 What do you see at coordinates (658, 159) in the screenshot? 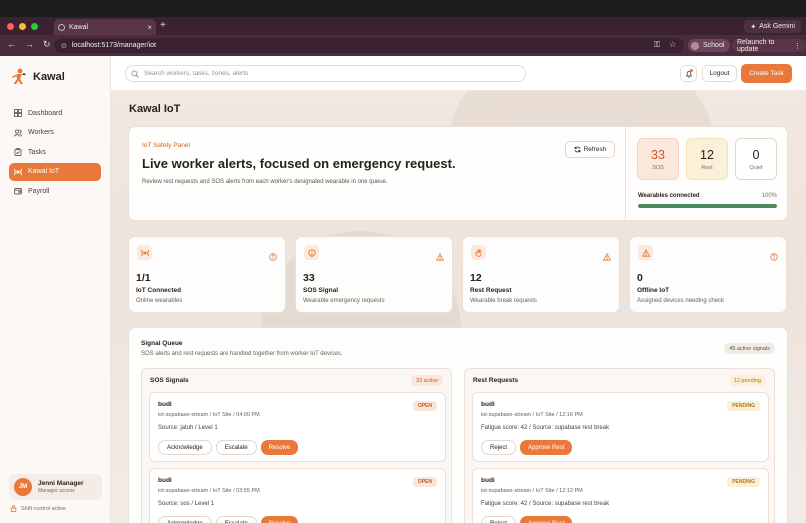
I see `sos-stat: 33 SOS` at bounding box center [658, 159].